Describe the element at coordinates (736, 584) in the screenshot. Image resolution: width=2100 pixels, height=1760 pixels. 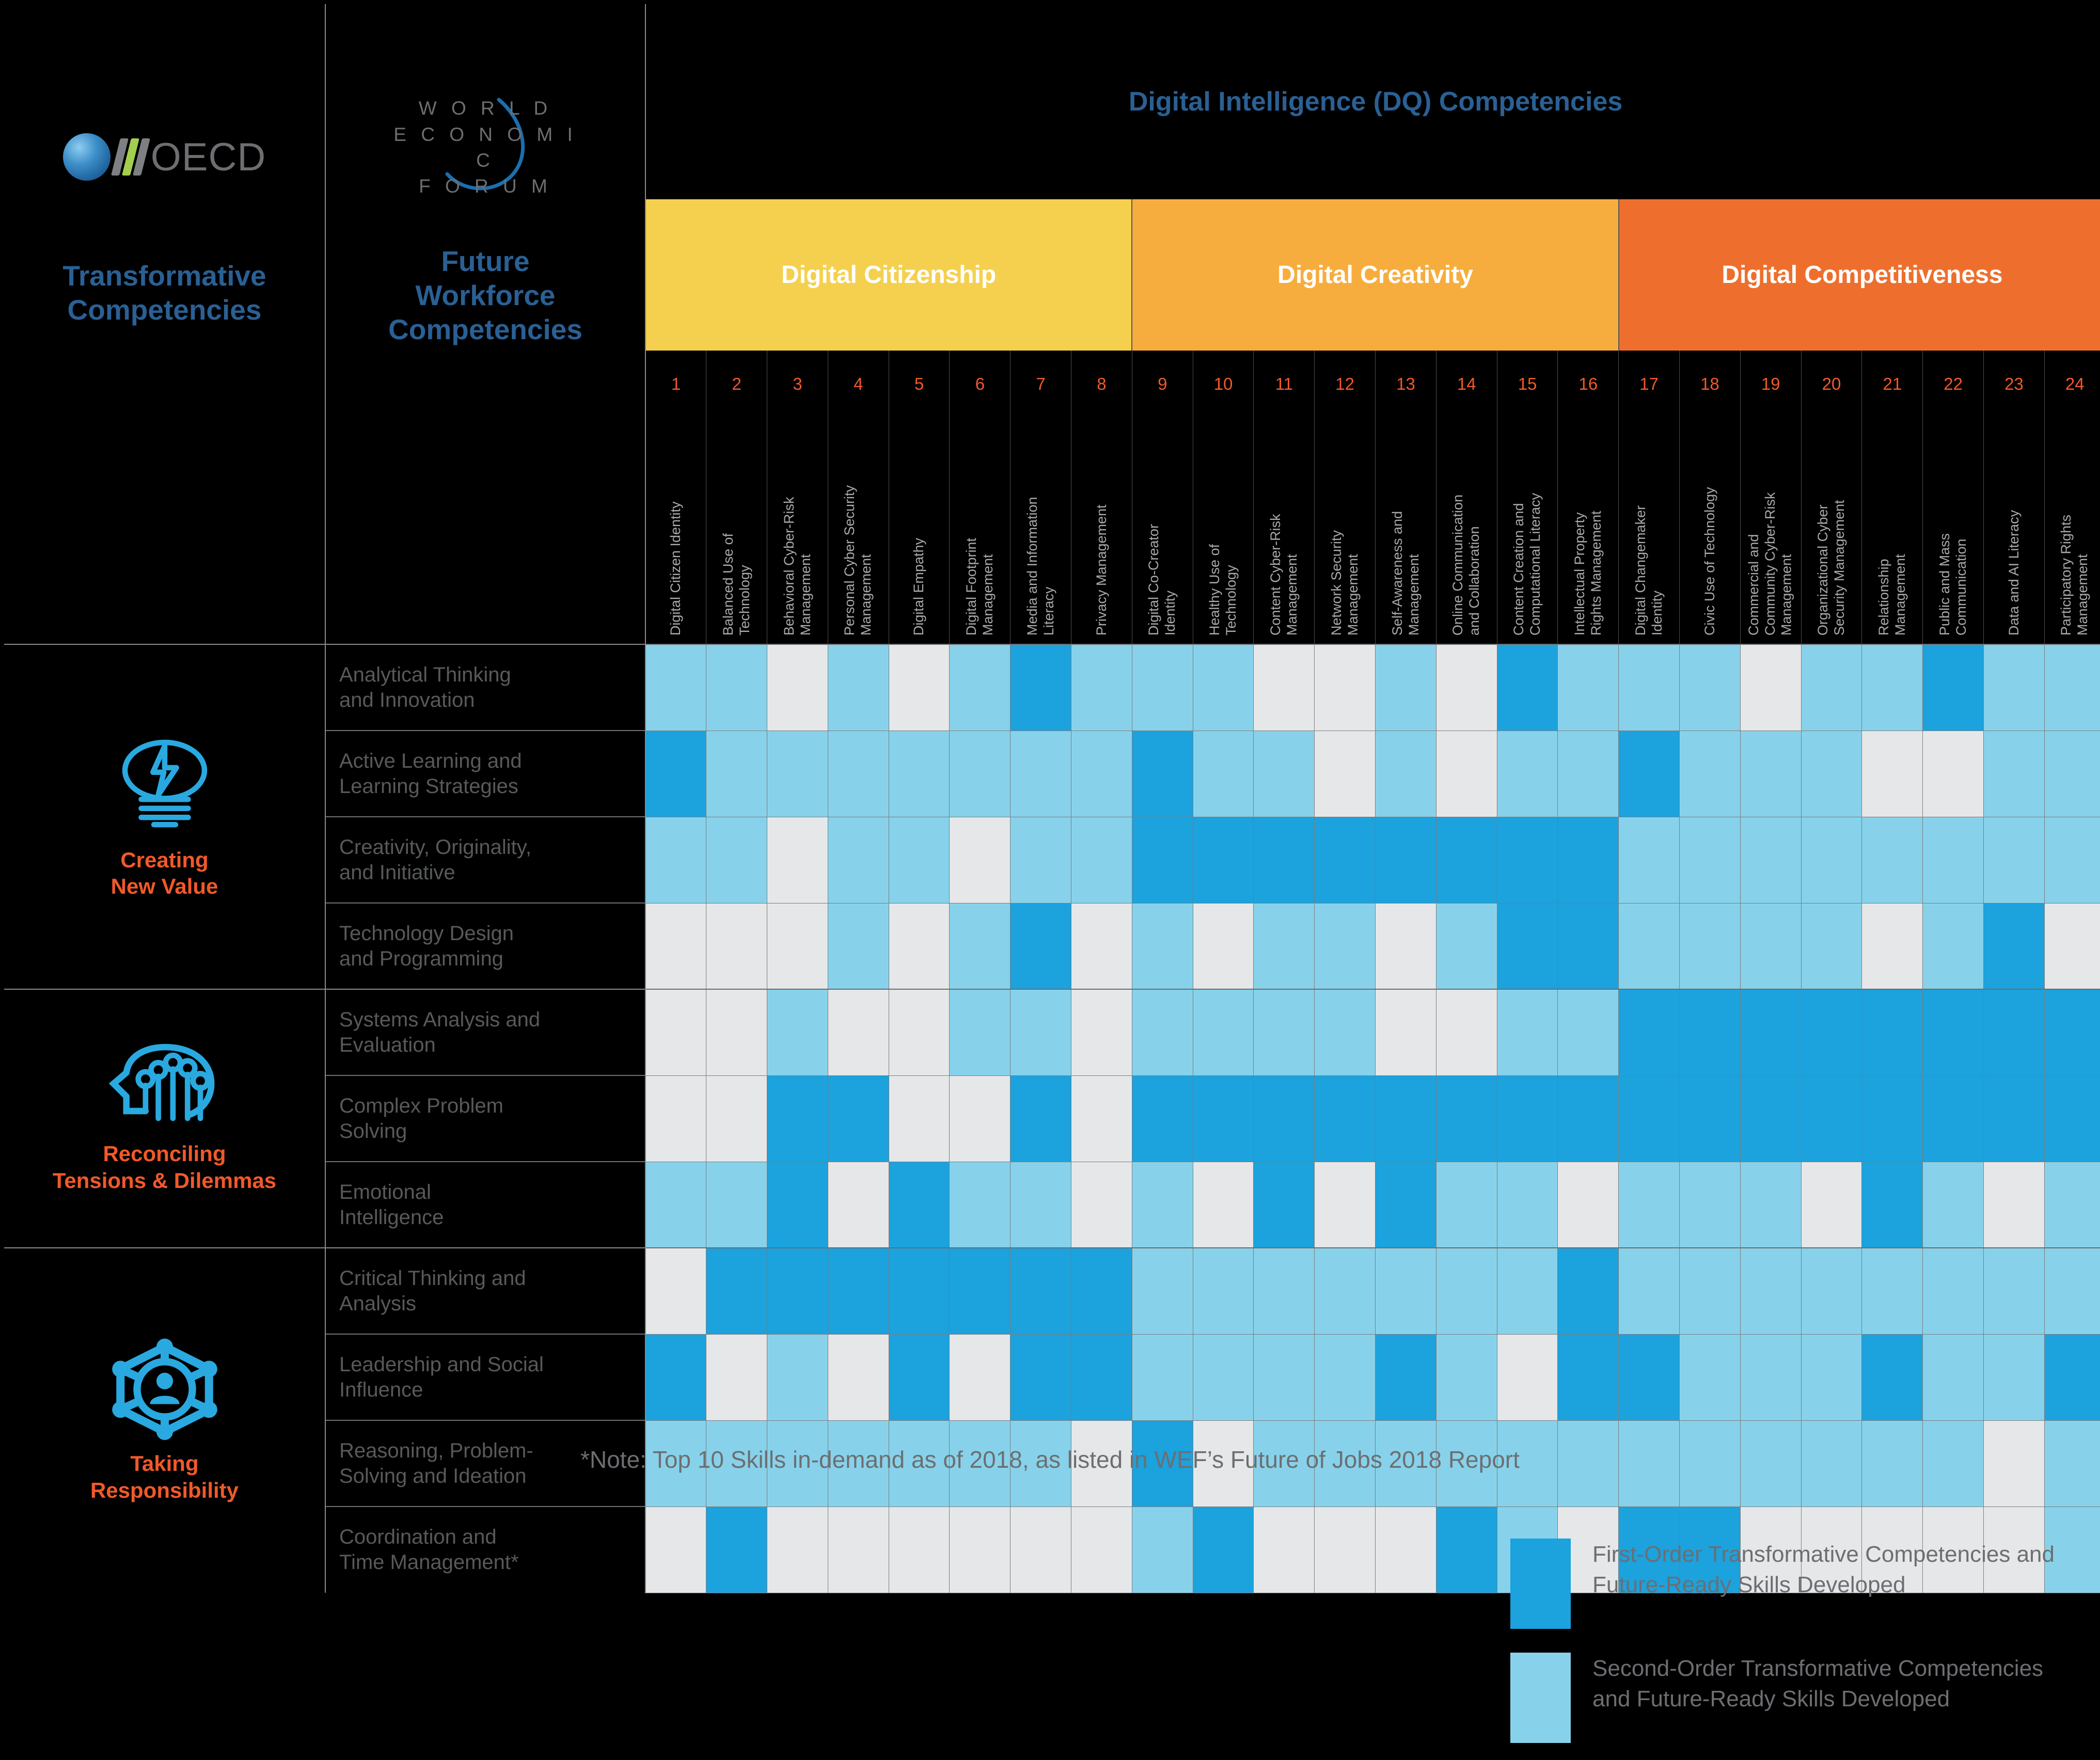
I see `column-header-label: Balanced Use of Technology` at that location.